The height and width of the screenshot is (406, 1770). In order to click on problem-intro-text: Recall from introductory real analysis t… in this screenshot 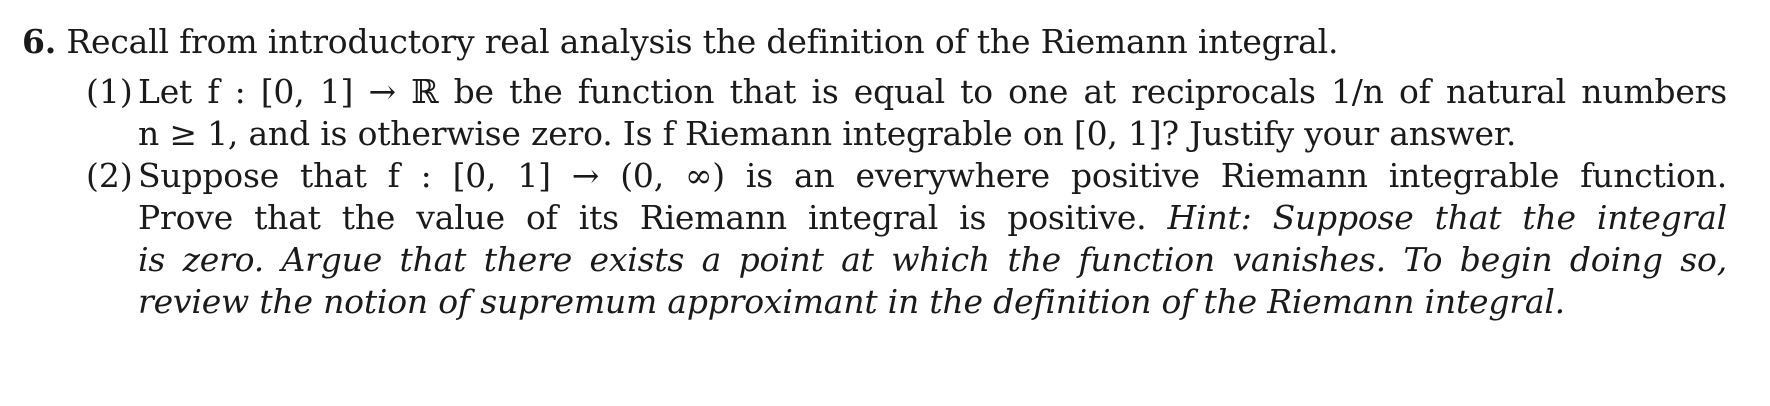, I will do `click(702, 41)`.